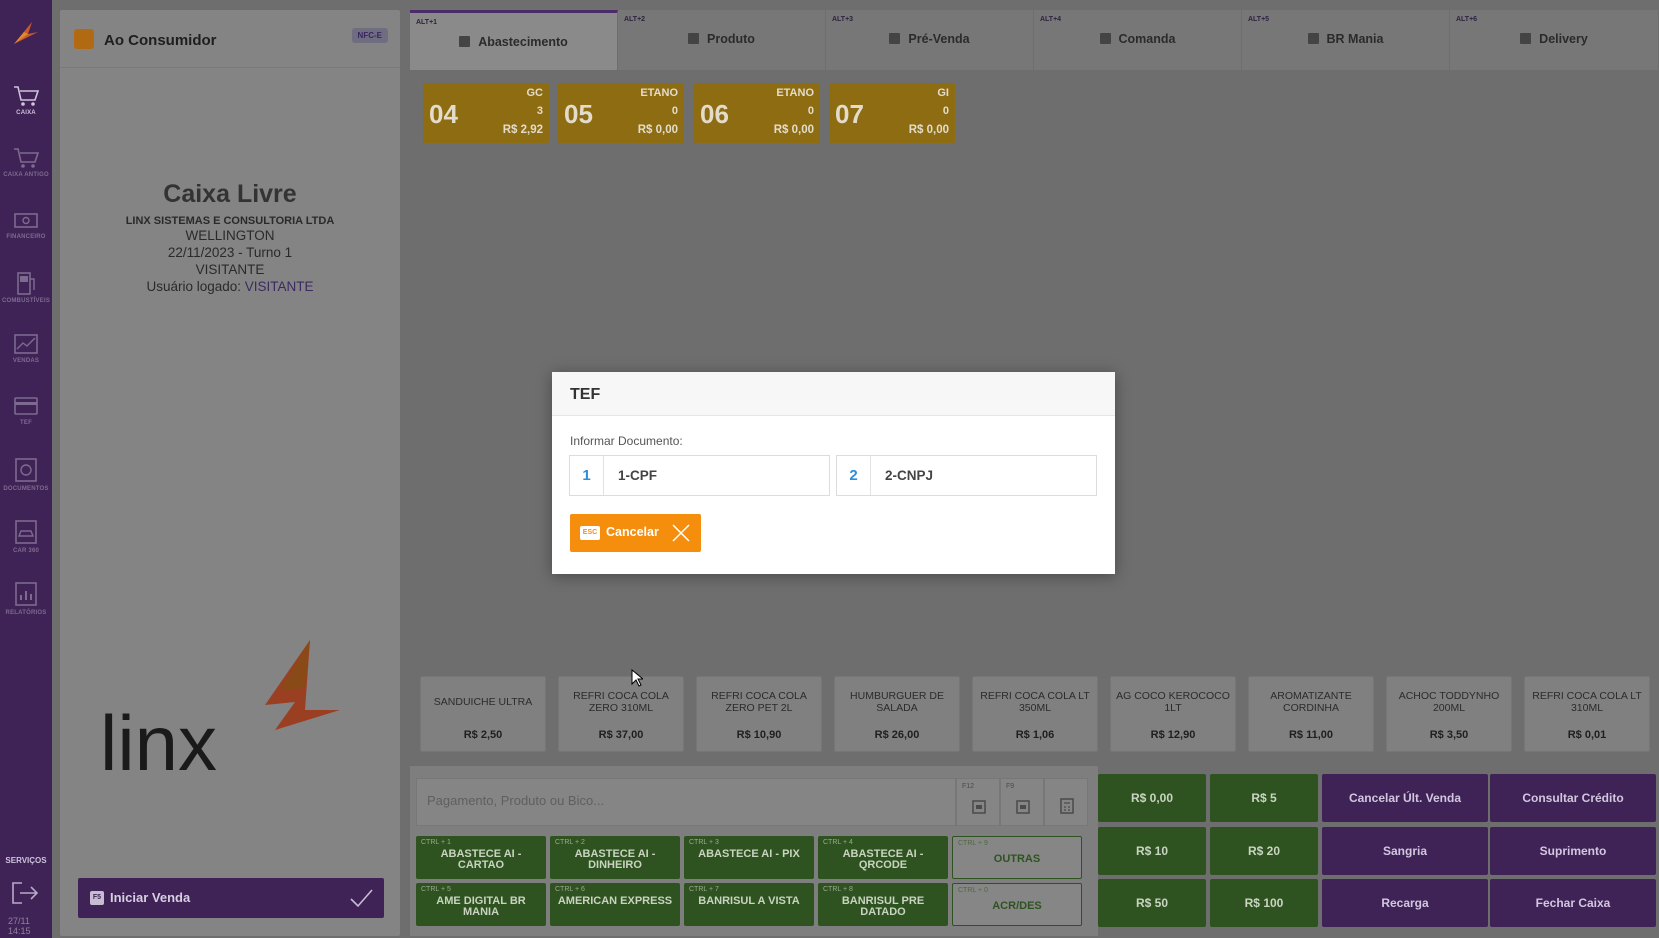  Describe the element at coordinates (27, 158) in the screenshot. I see `cart-old-icon` at that location.